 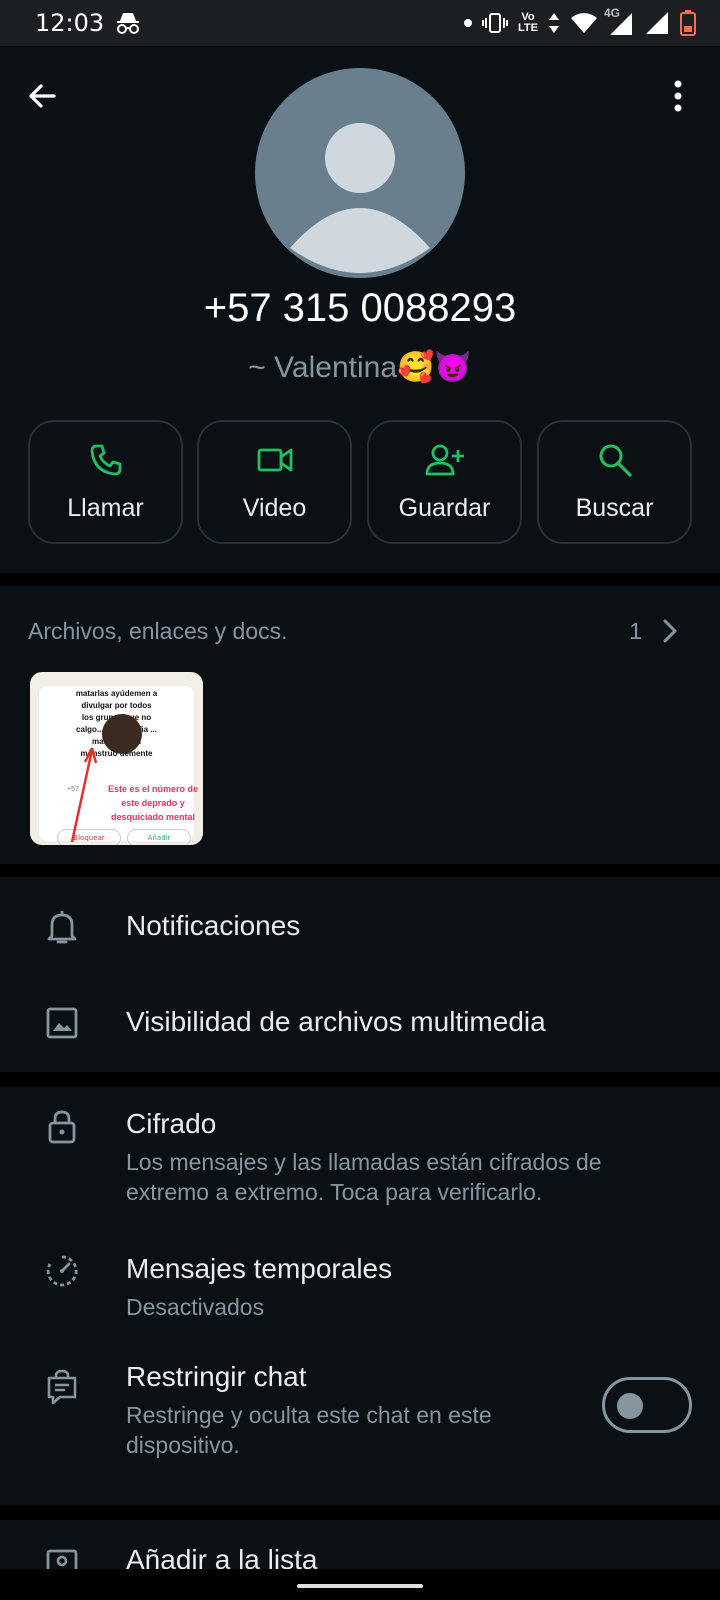 What do you see at coordinates (360, 23) in the screenshot?
I see `status-bar: 12:03 Vo LTE 4G` at bounding box center [360, 23].